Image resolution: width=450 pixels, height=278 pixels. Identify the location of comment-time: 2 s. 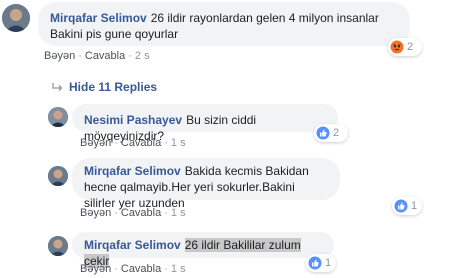
(142, 56).